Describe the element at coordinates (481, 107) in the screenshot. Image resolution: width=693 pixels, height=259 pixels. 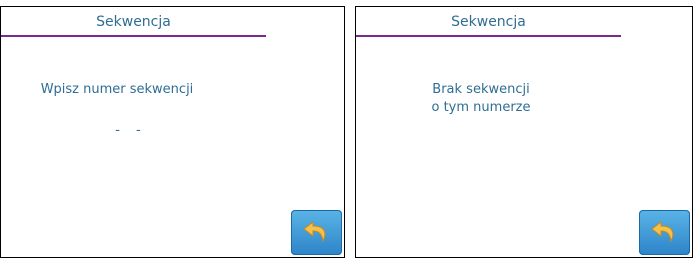
I see `message-line-2: o tym numerze` at that location.